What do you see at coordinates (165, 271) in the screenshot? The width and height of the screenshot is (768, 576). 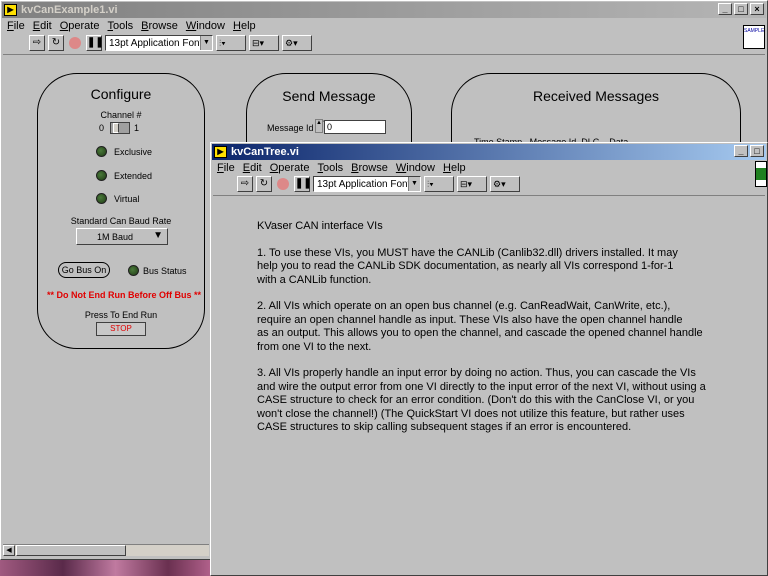 I see `bus-status-label: Bus Status` at bounding box center [165, 271].